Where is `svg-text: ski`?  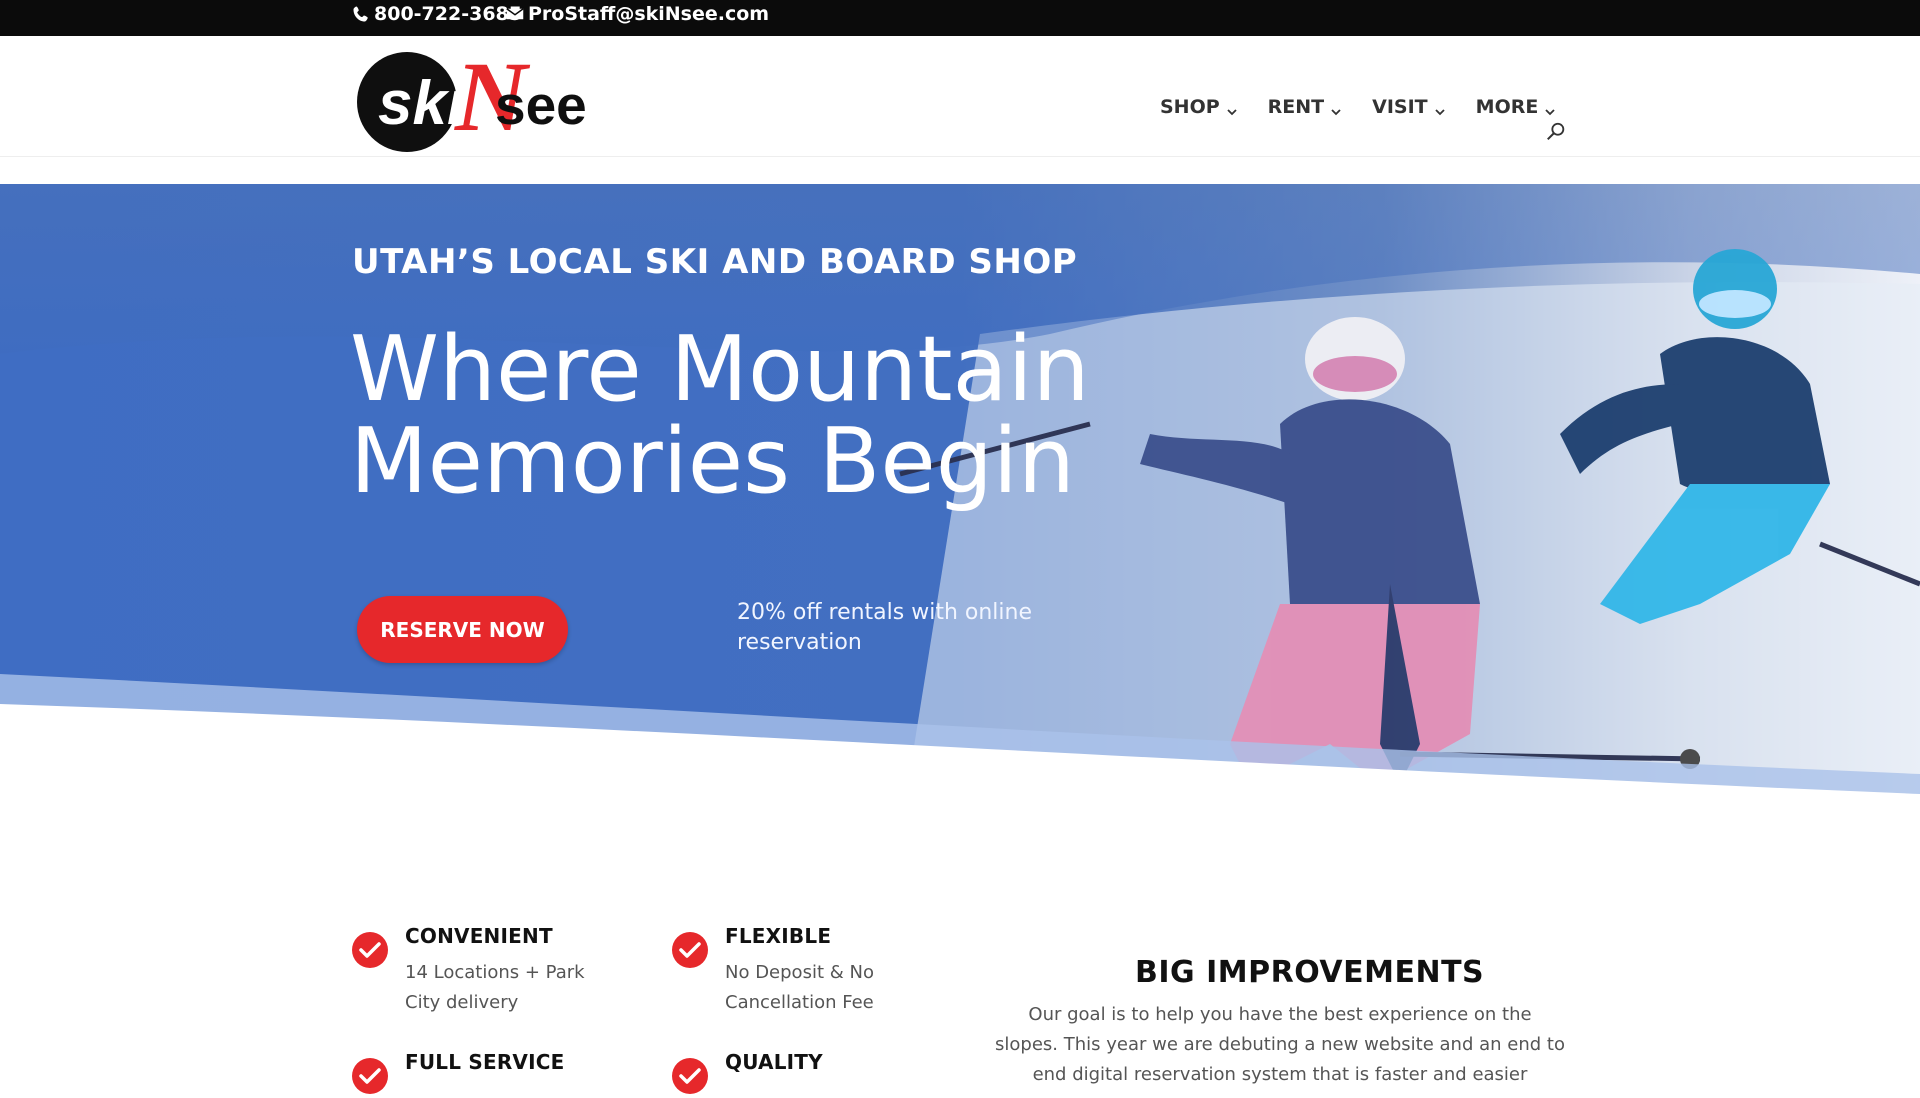 svg-text: ski is located at coordinates (422, 103).